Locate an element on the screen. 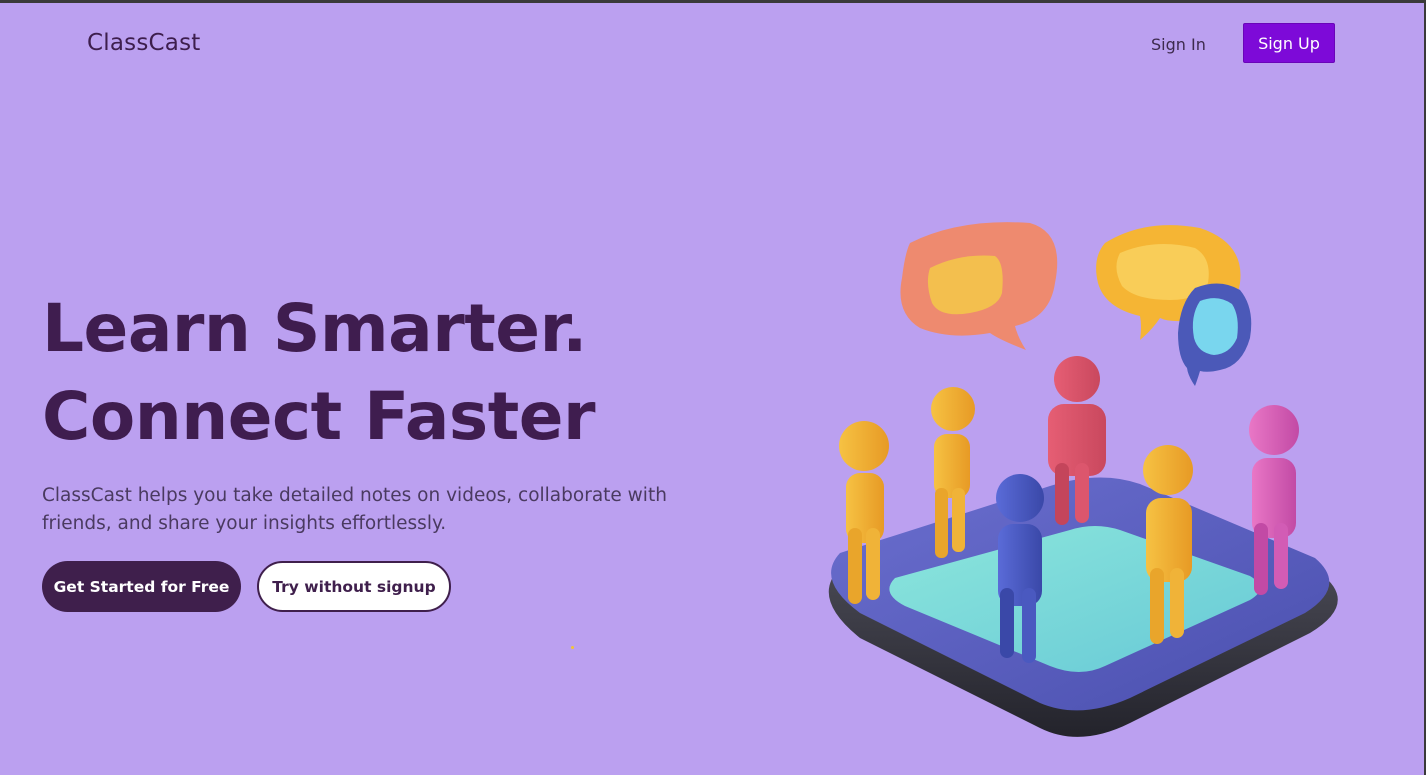  sign-in-link: Sign In is located at coordinates (1178, 44).